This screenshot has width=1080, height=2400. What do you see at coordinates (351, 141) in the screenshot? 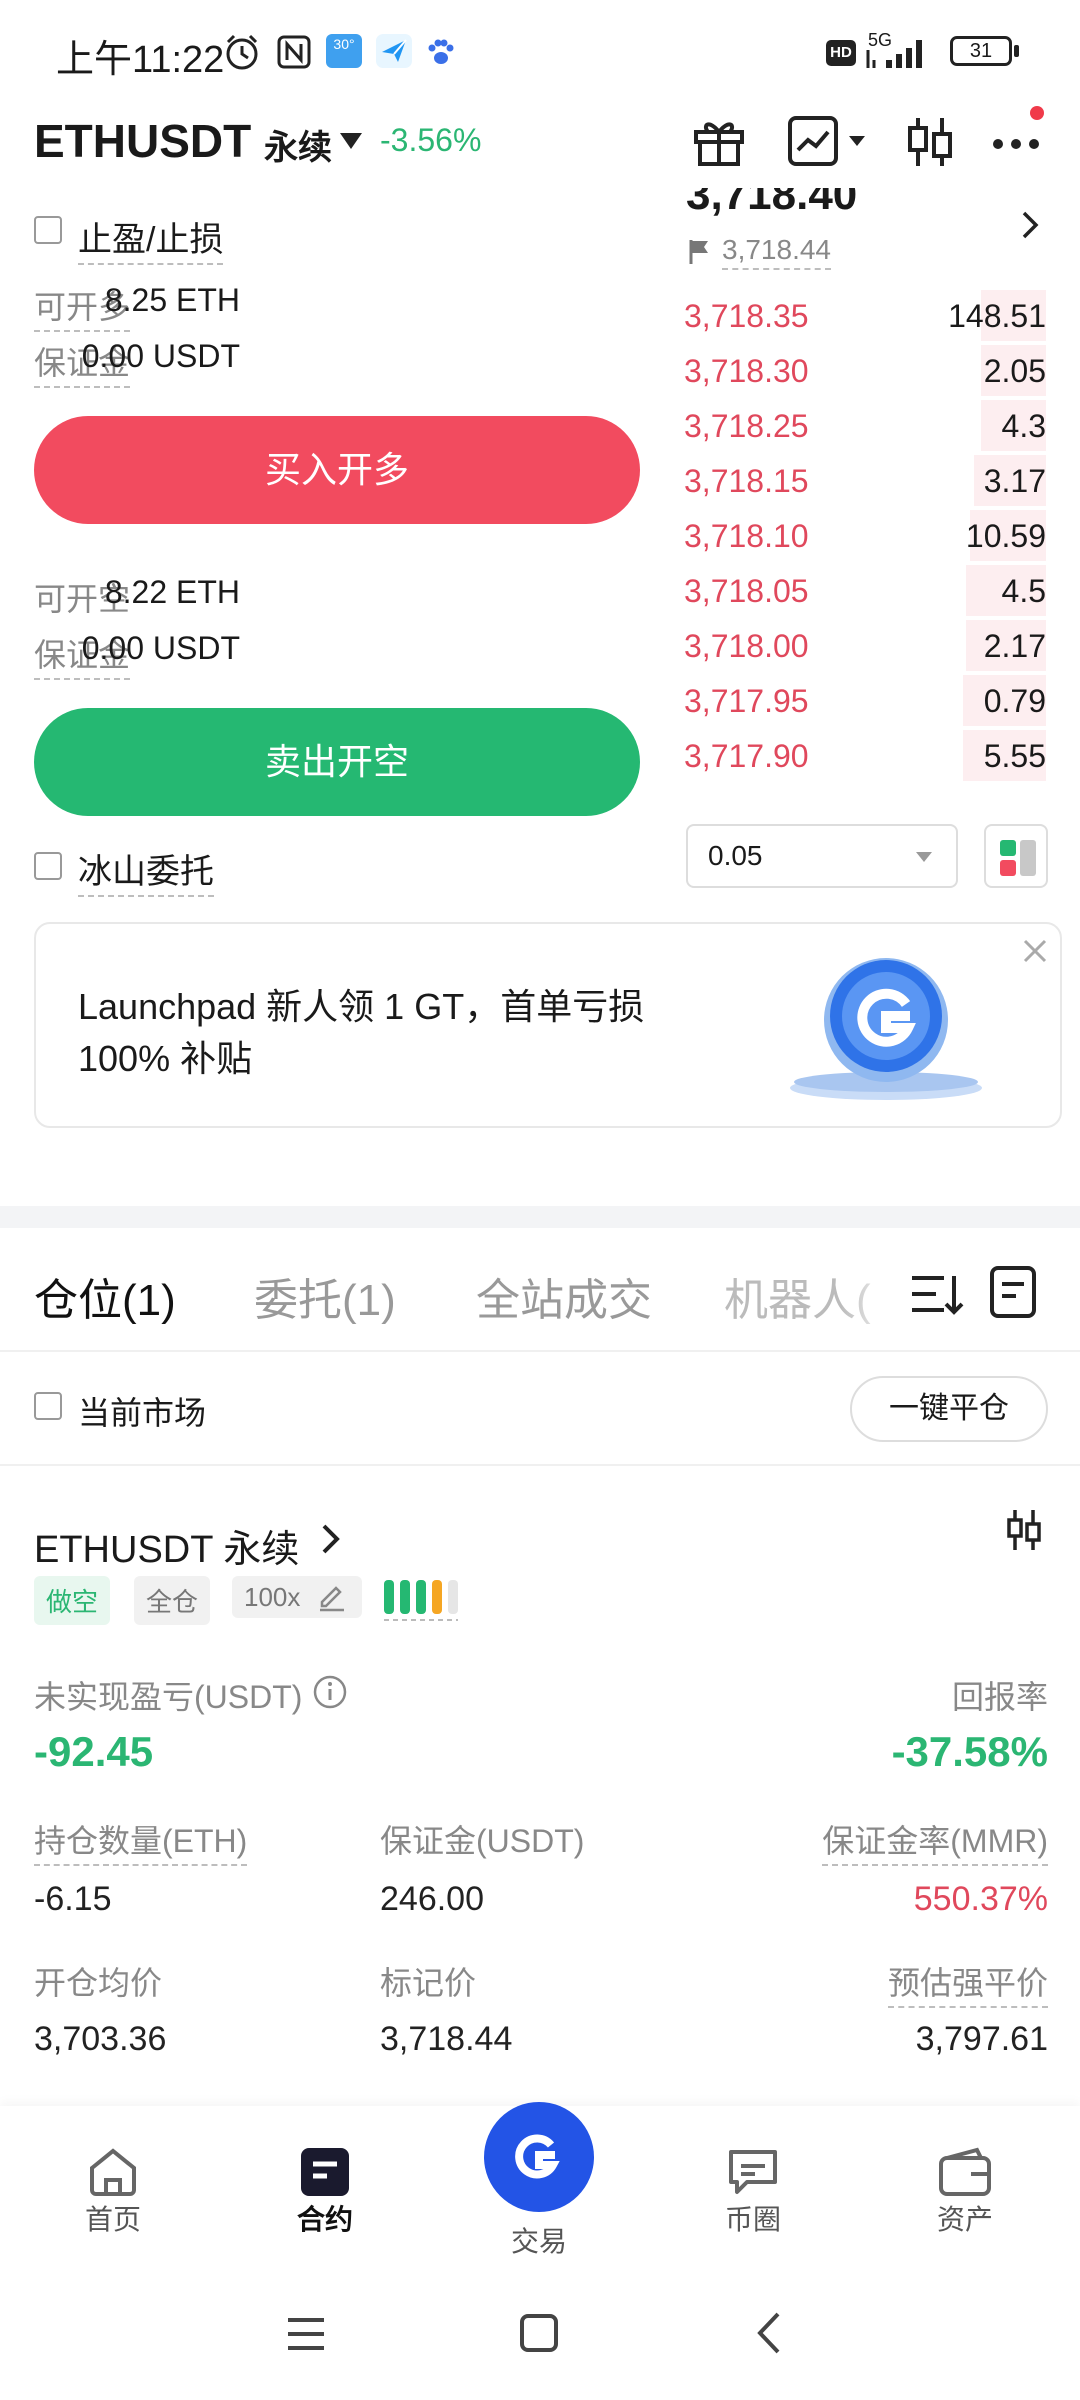
I see `caret-down-icon` at bounding box center [351, 141].